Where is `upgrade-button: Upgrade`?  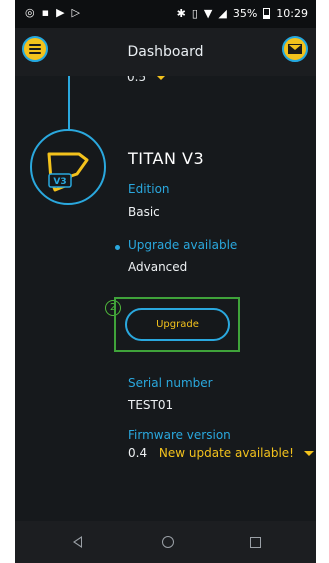 upgrade-button: Upgrade is located at coordinates (177, 324).